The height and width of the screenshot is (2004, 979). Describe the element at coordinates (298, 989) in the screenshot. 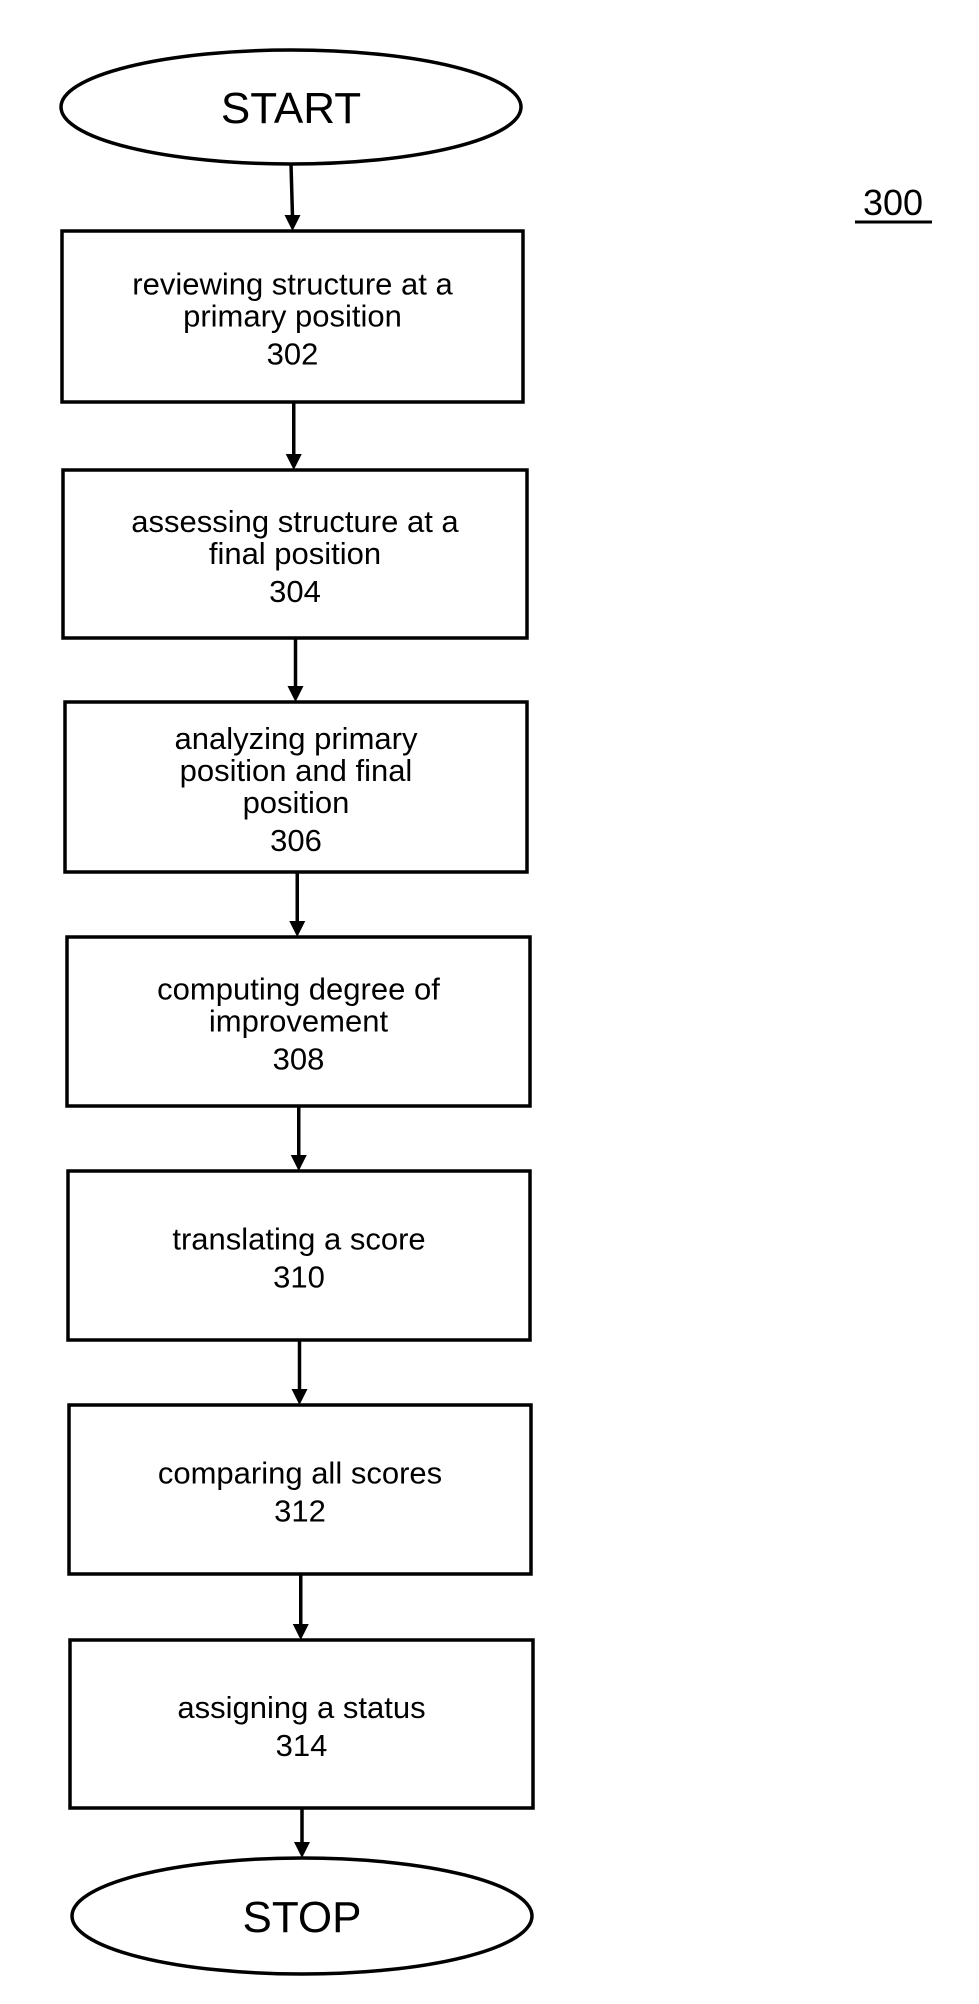

I see `step-description-line: computing degree of` at that location.